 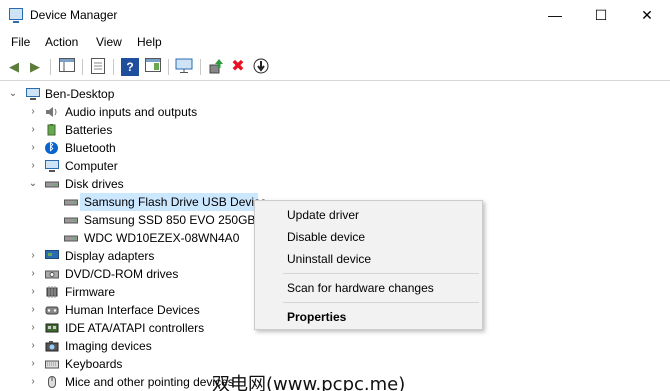 What do you see at coordinates (110, 256) in the screenshot?
I see `tree-item-label: Display adapters` at bounding box center [110, 256].